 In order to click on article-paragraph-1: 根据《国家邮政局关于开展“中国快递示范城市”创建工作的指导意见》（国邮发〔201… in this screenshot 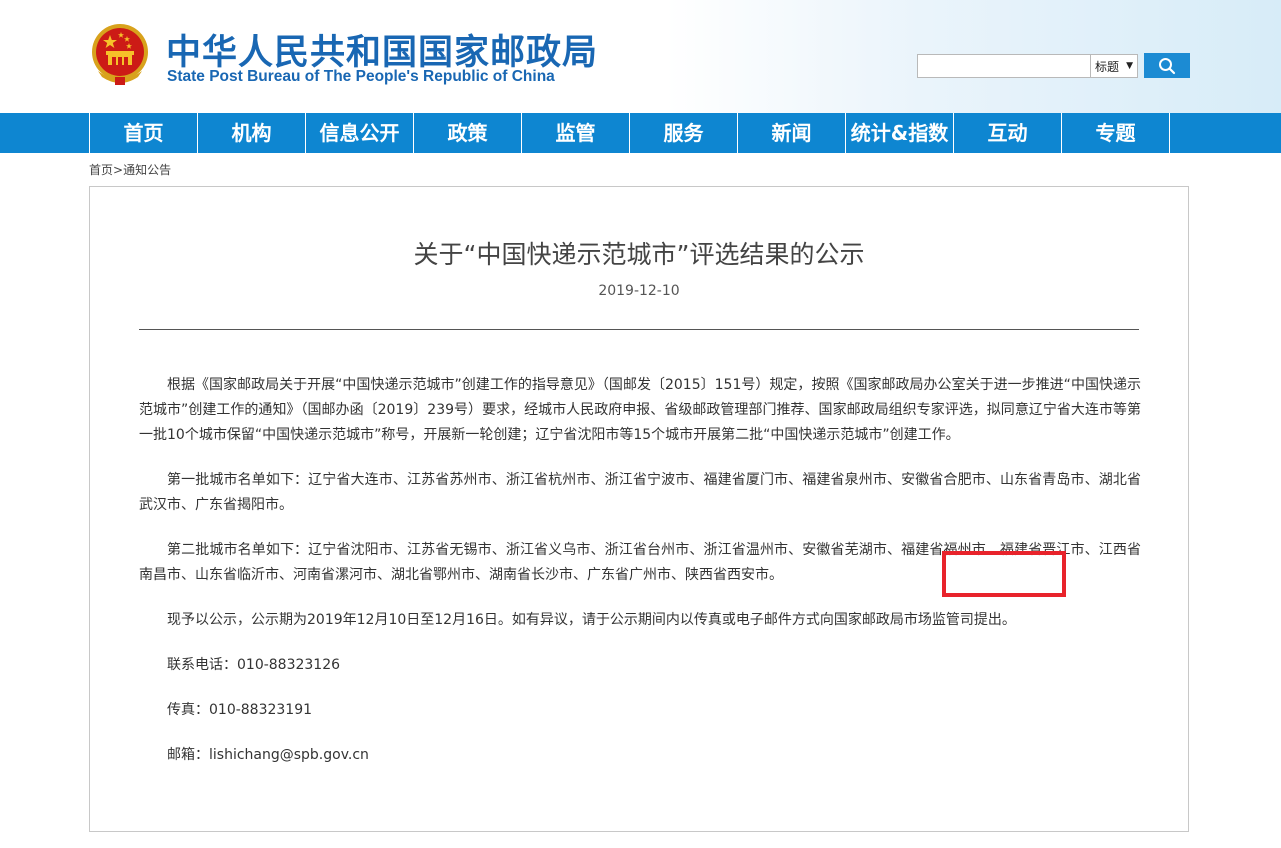, I will do `click(640, 410)`.